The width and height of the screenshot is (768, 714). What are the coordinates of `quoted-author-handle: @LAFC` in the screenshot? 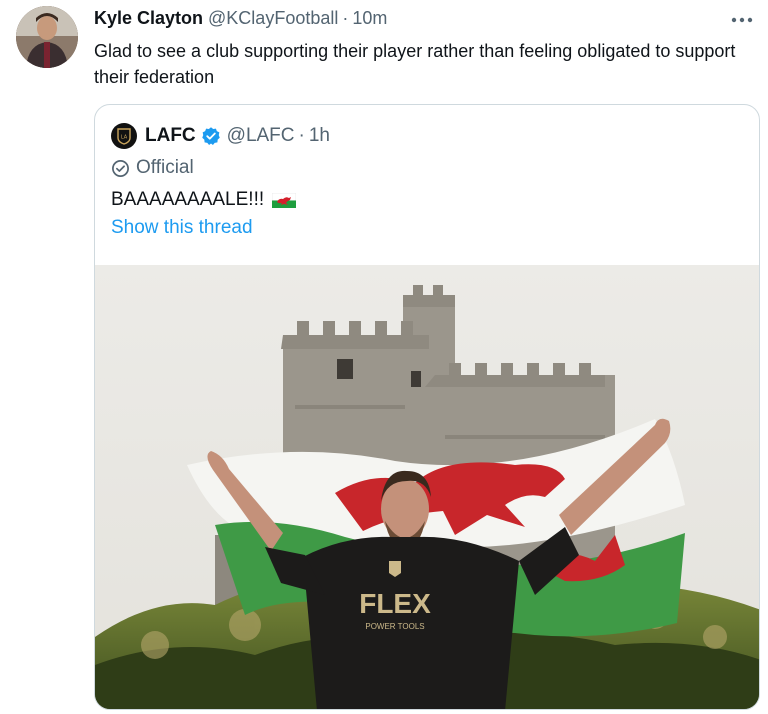 It's located at (261, 136).